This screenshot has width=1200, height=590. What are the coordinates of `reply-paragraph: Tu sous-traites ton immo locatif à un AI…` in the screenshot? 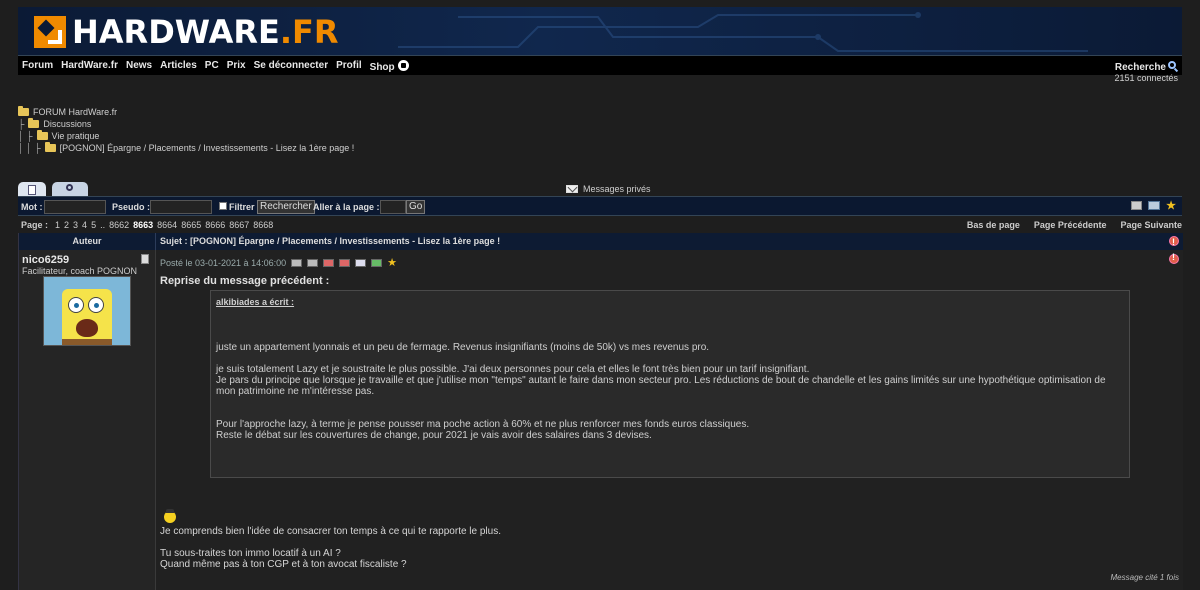 It's located at (283, 559).